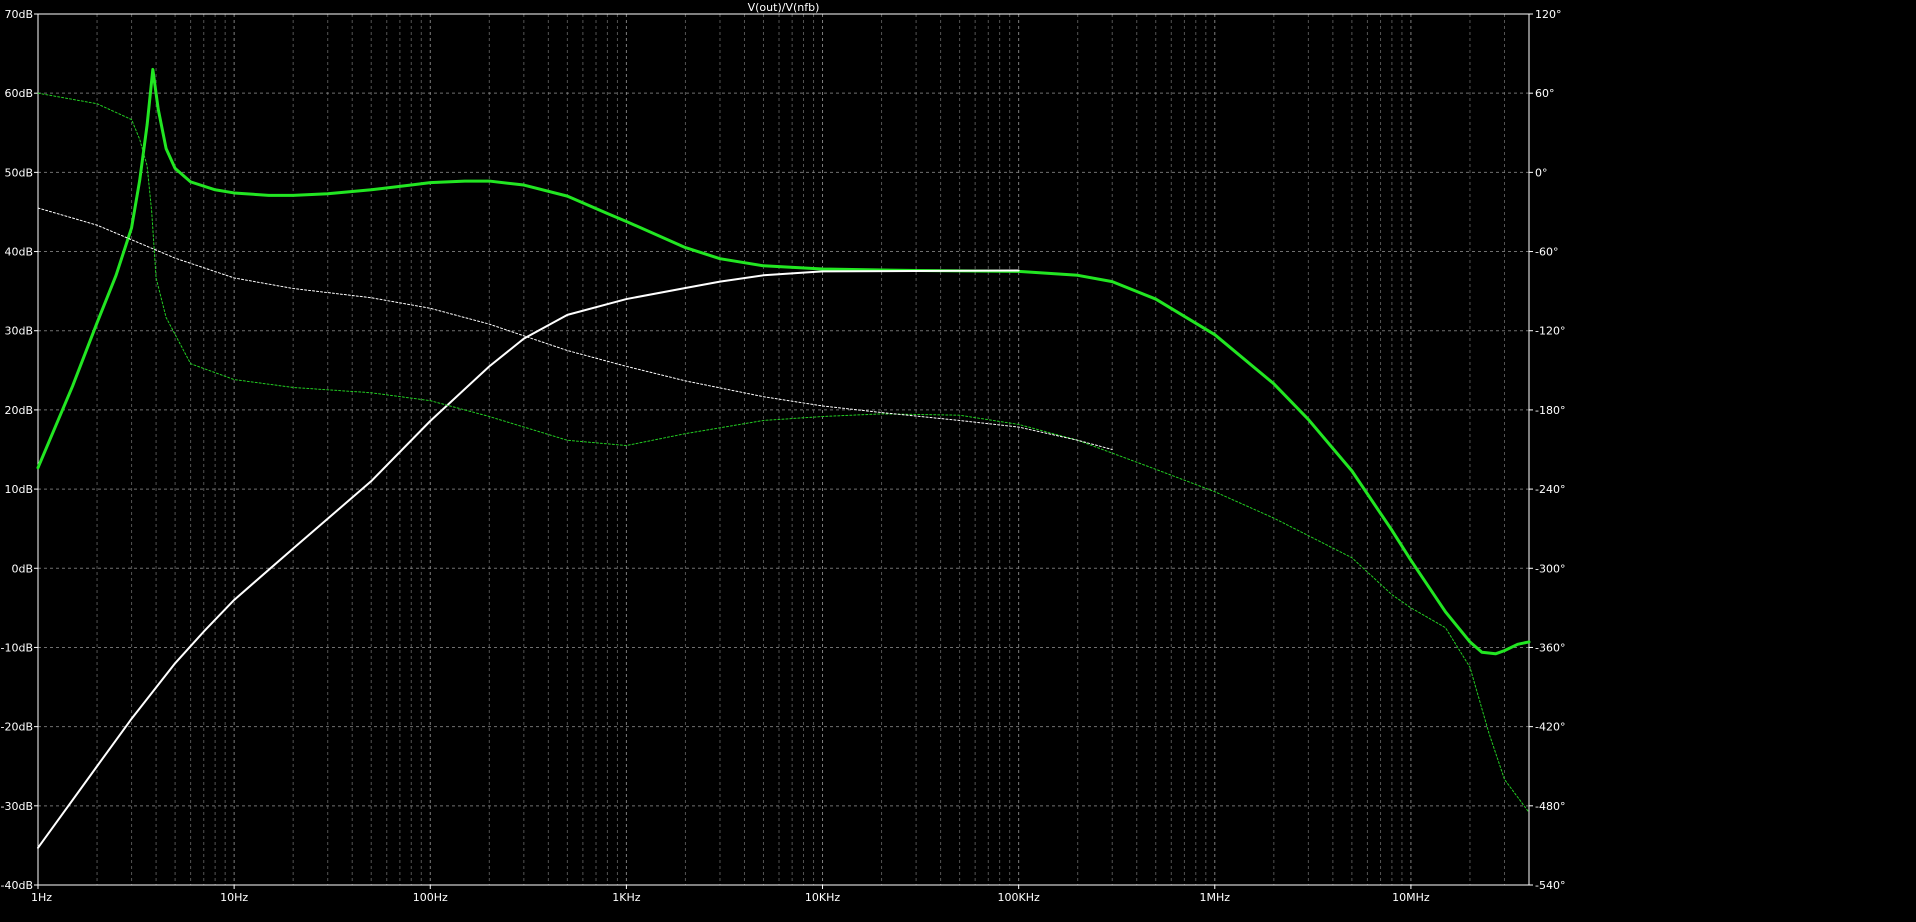  What do you see at coordinates (17, 806) in the screenshot?
I see `y-left-tick-label: -30dB` at bounding box center [17, 806].